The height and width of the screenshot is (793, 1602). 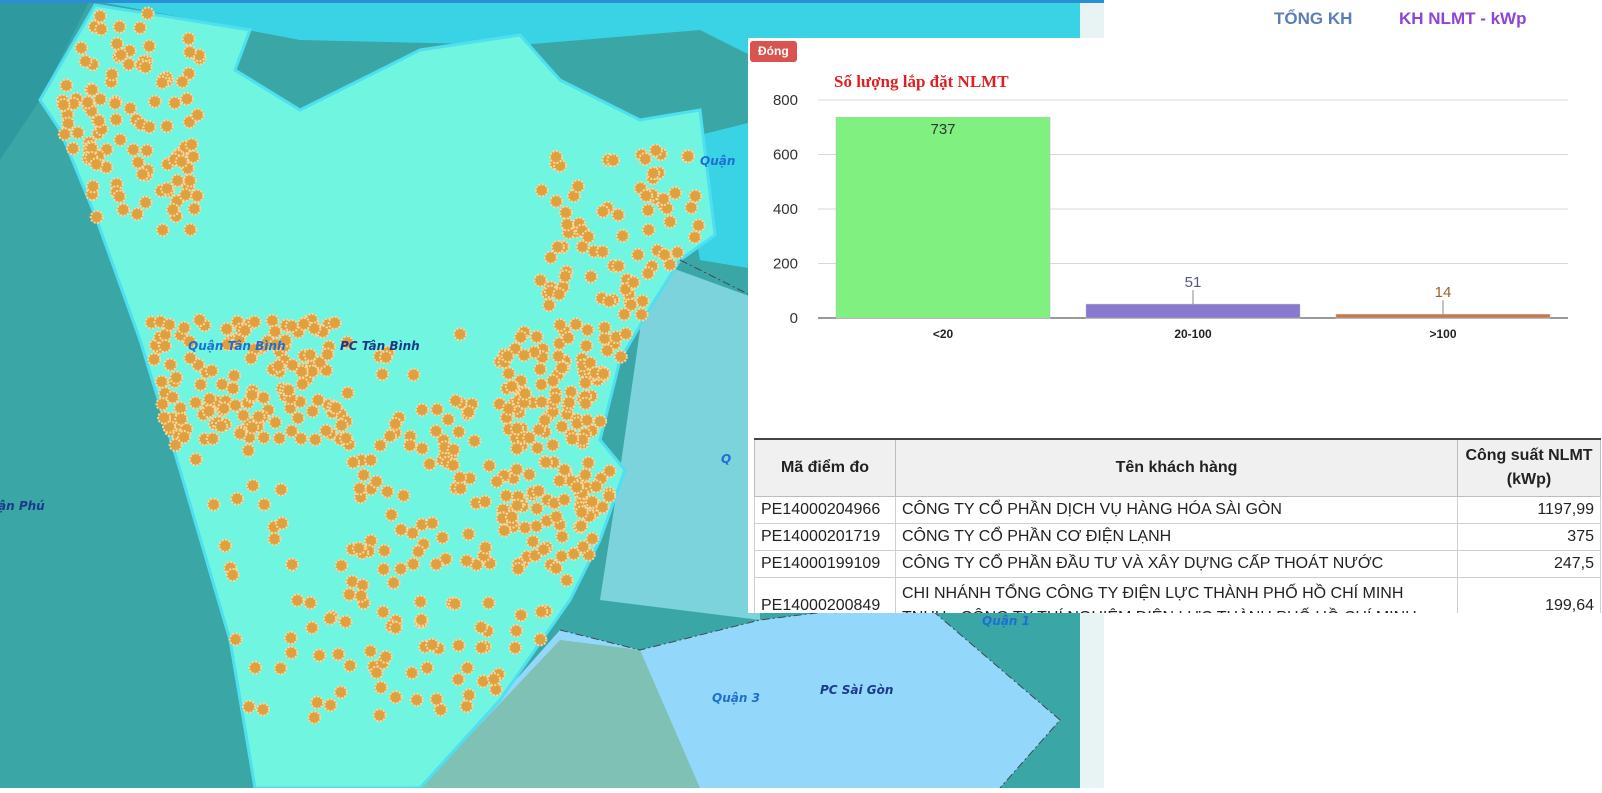 I want to click on header-ma-diem-do: Mã điểm đo, so click(x=825, y=467).